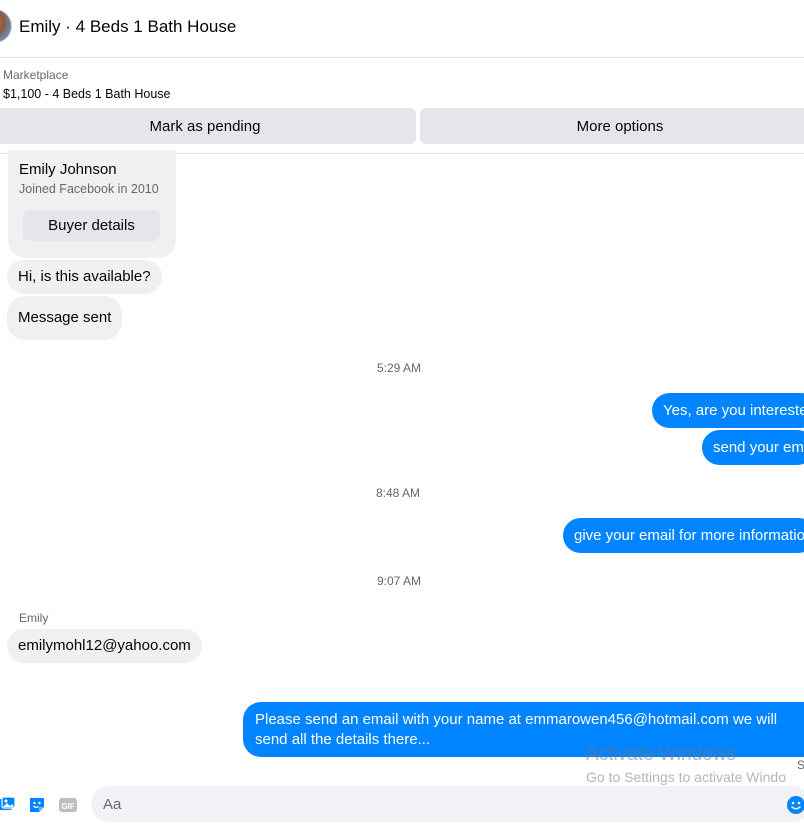 This screenshot has height=834, width=804. I want to click on avatar, so click(6, 26).